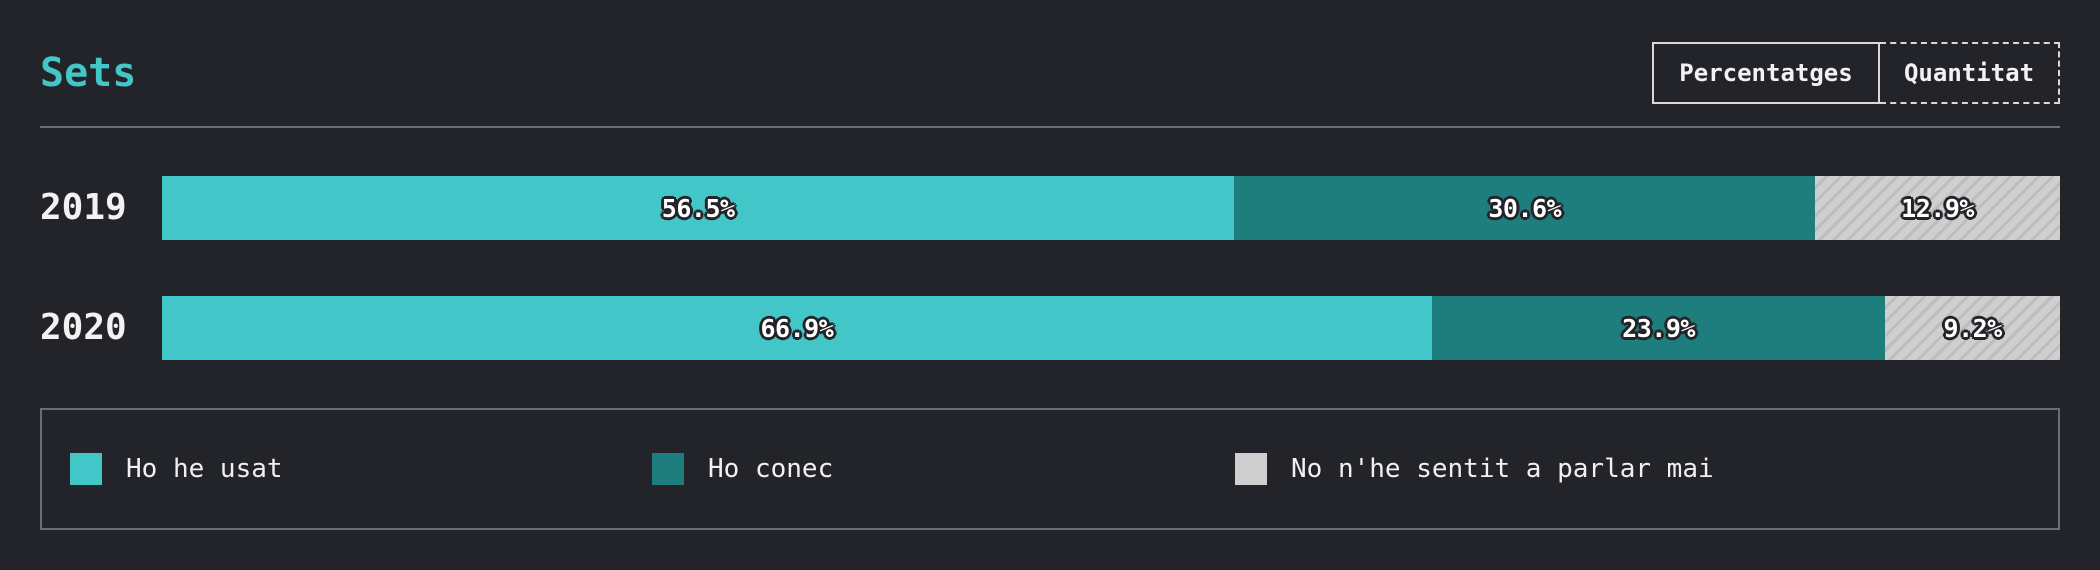  What do you see at coordinates (1050, 127) in the screenshot?
I see `header-divider` at bounding box center [1050, 127].